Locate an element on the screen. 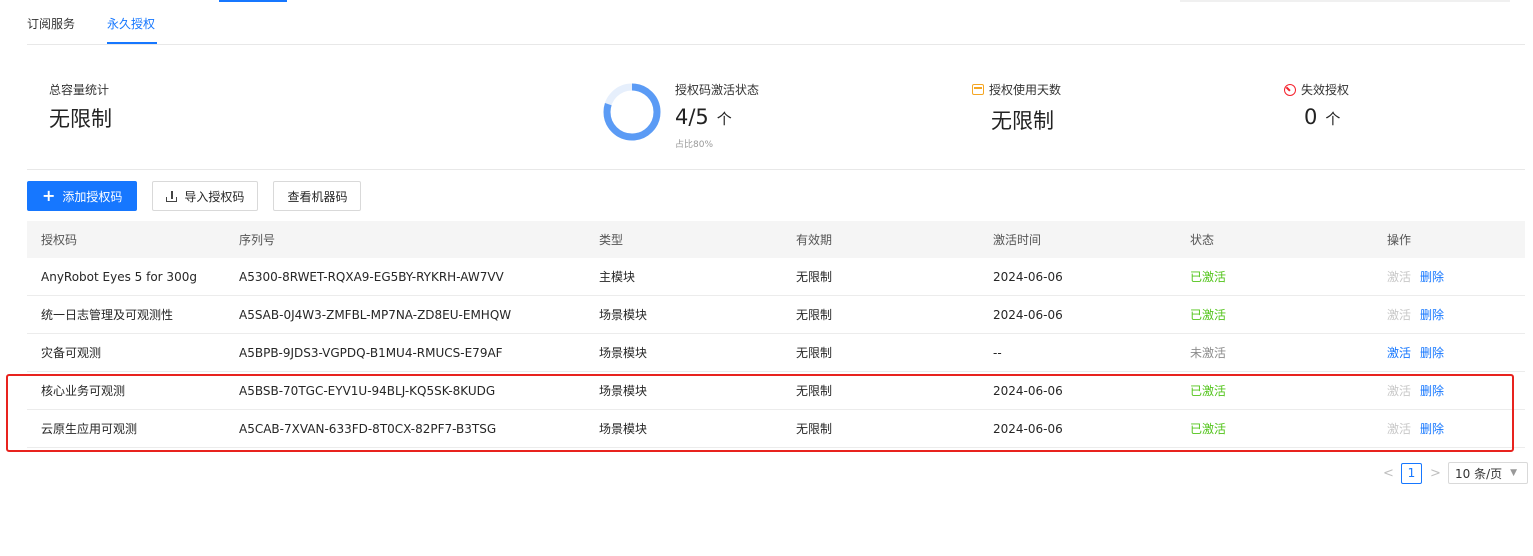  column-header: 操作 is located at coordinates (1399, 240).